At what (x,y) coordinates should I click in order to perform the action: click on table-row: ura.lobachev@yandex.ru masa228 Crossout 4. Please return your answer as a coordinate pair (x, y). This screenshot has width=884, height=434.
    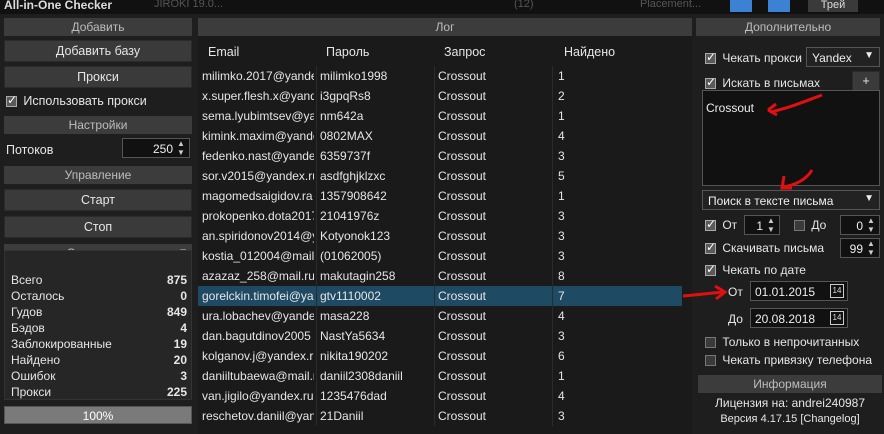
    Looking at the image, I should click on (445, 316).